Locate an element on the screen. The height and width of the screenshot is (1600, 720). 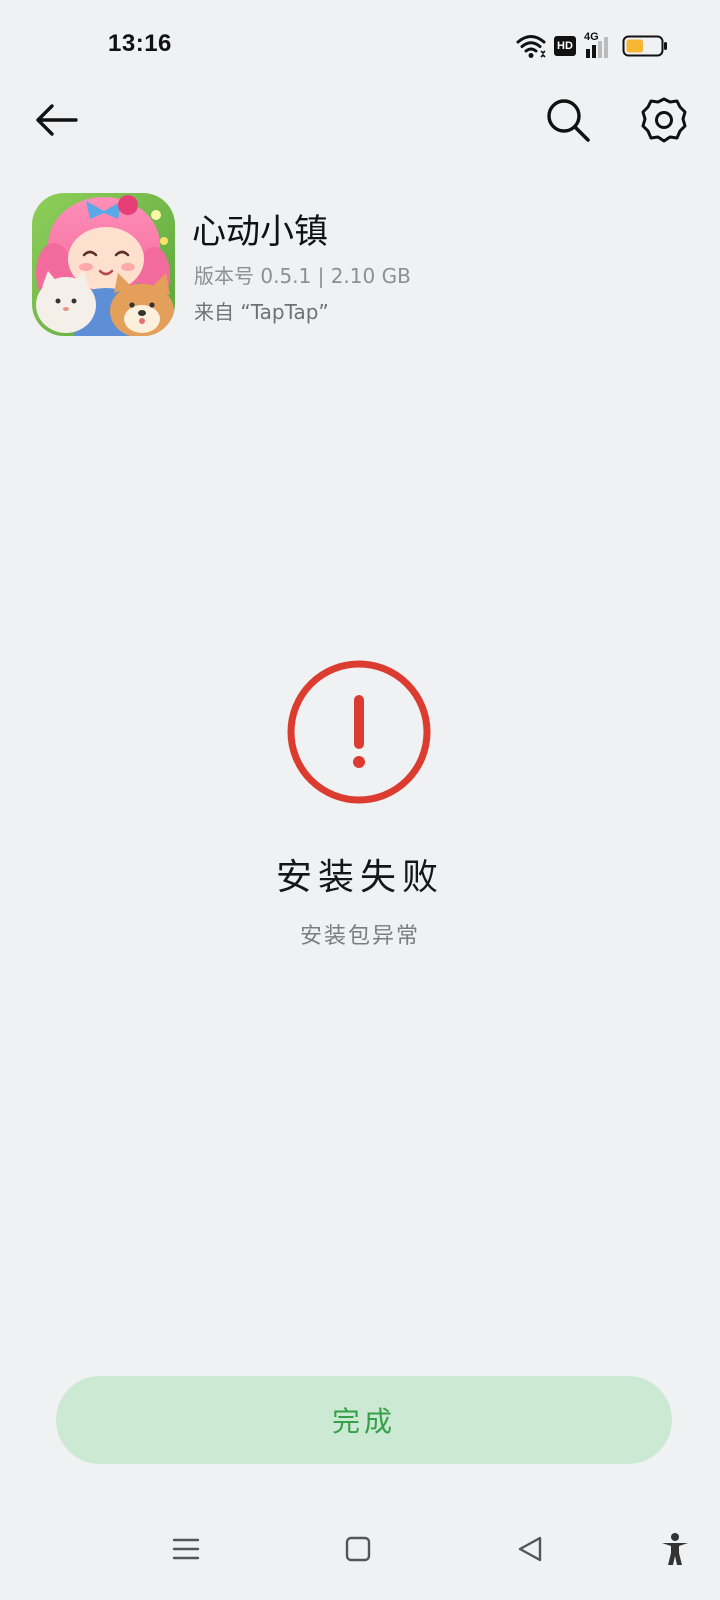
wifi-icon is located at coordinates (531, 46).